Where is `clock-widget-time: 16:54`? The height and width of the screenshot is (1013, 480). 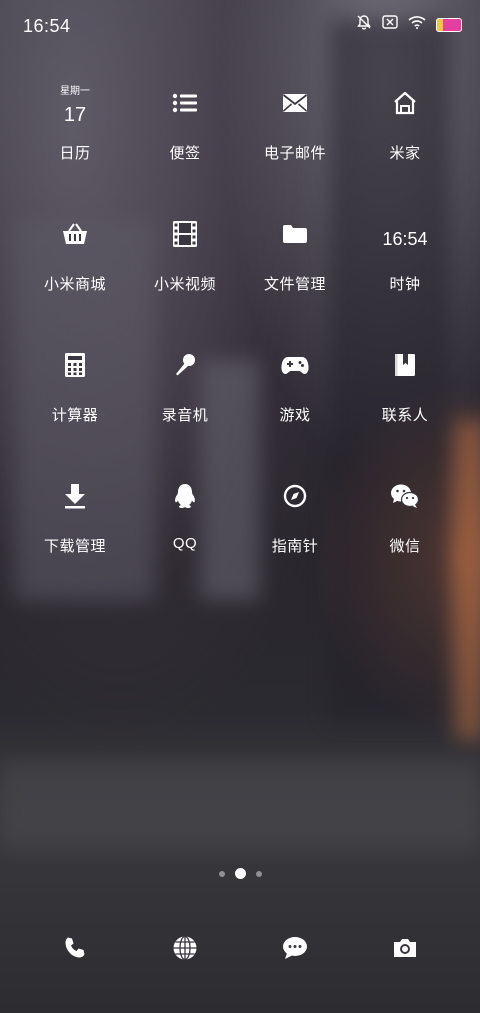
clock-widget-time: 16:54 is located at coordinates (405, 238).